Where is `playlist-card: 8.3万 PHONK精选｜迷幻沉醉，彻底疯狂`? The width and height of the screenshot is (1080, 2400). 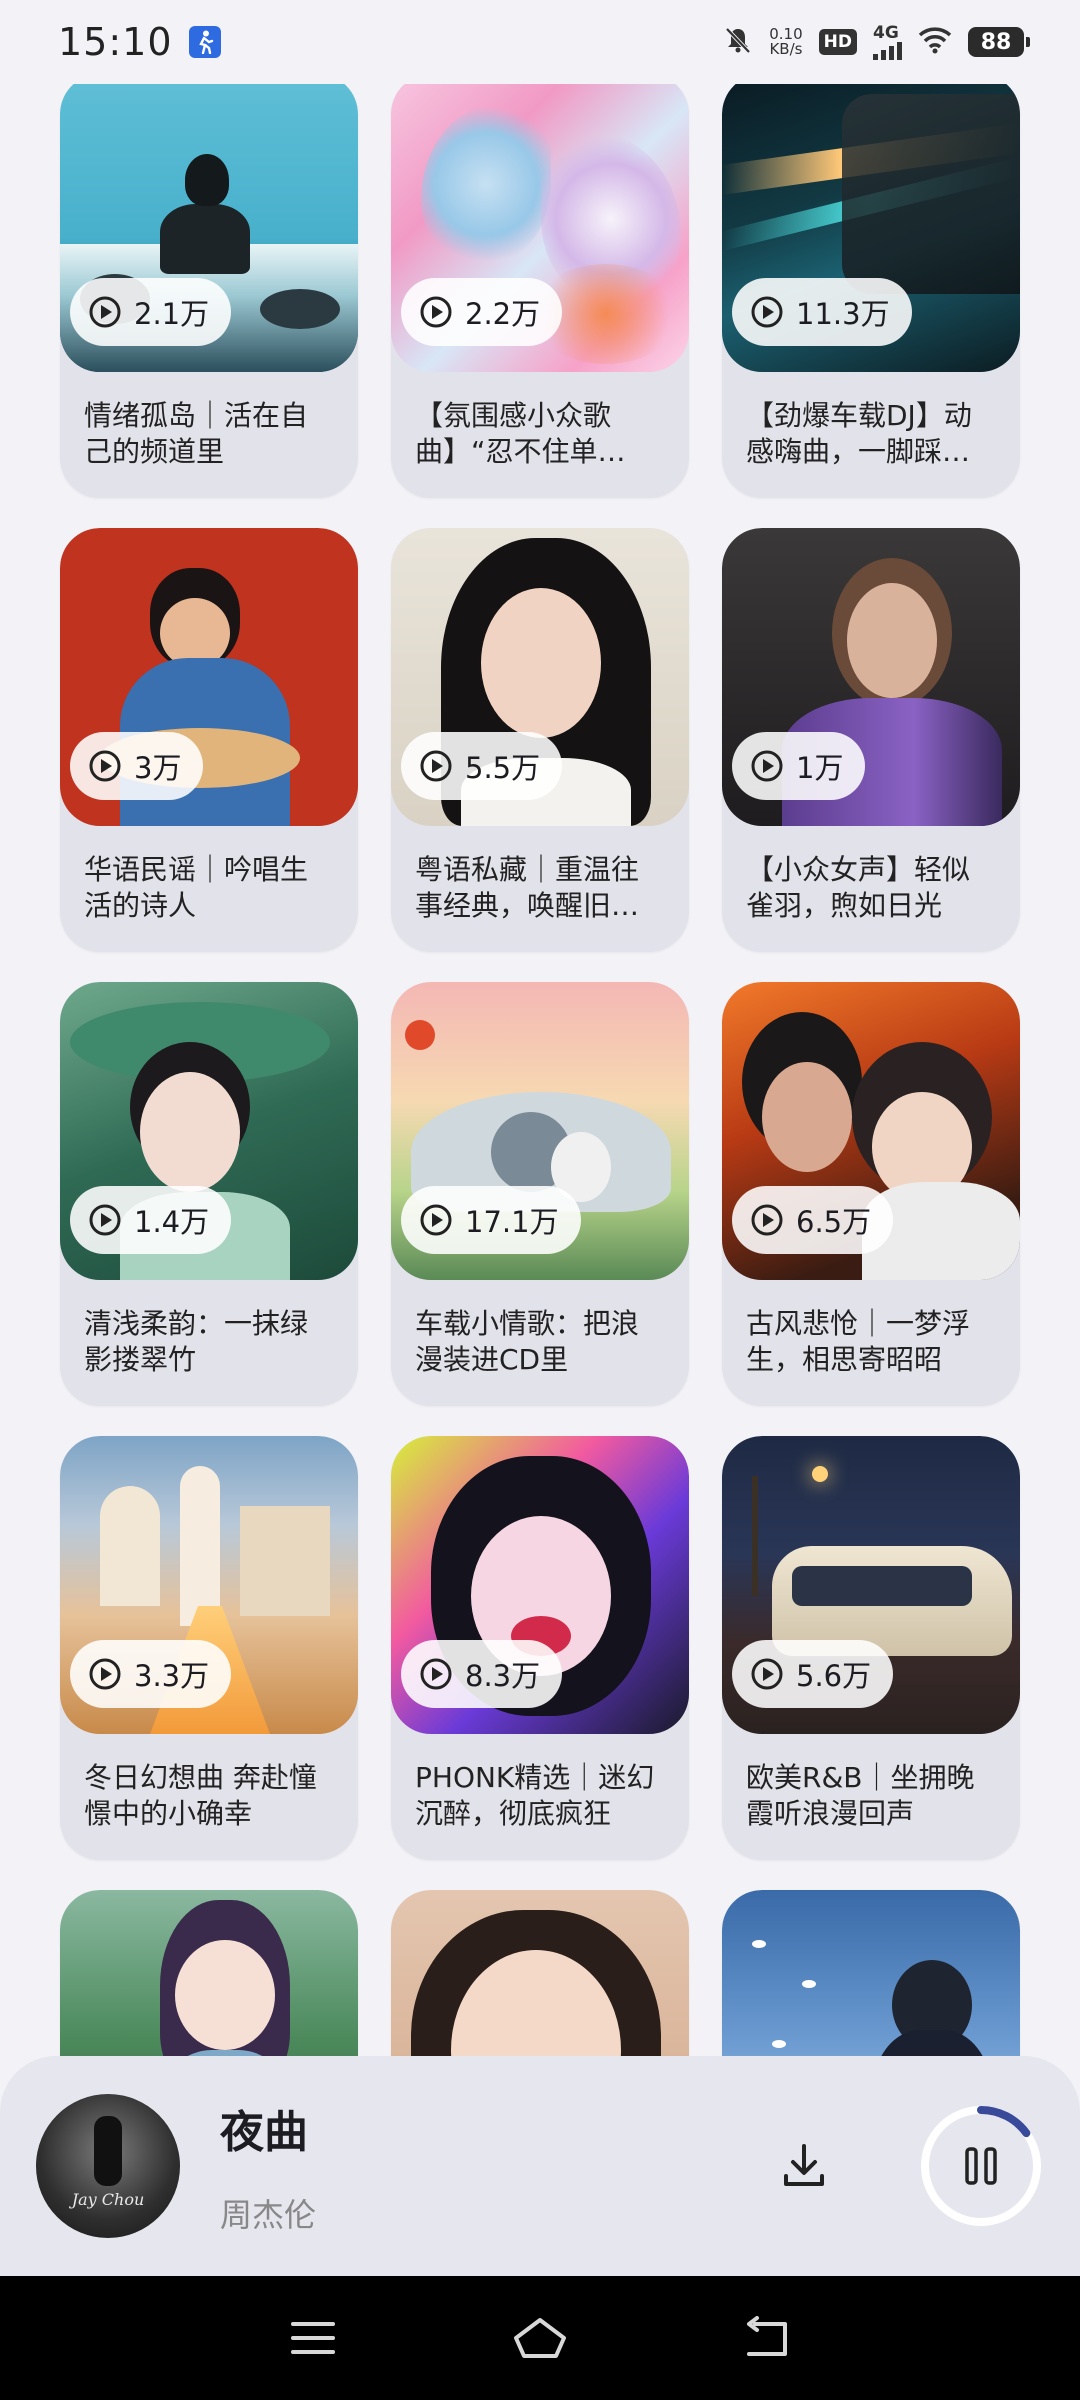 playlist-card: 8.3万 PHONK精选｜迷幻沉醉，彻底疯狂 is located at coordinates (540, 1648).